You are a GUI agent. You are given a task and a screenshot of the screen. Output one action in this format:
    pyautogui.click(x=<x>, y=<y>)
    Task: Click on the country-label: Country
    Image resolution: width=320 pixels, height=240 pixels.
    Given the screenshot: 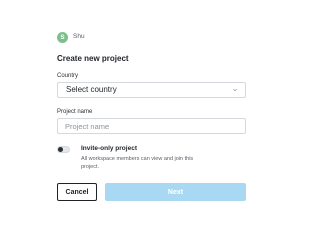 What is the action you would take?
    pyautogui.click(x=68, y=76)
    